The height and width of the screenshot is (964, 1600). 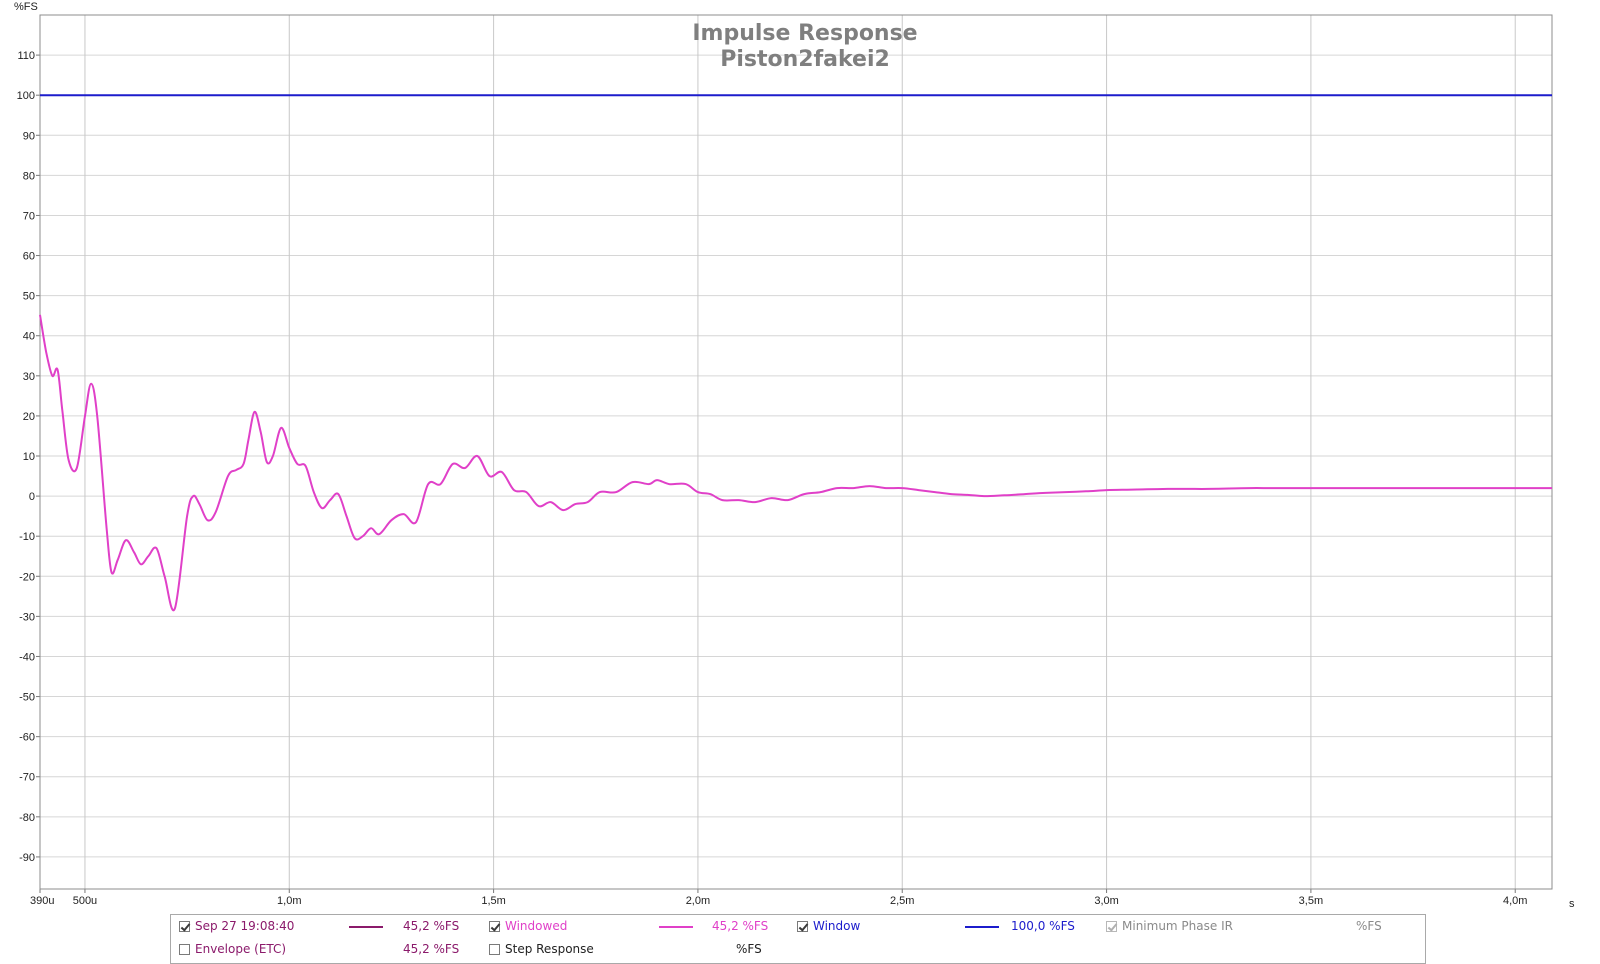 I want to click on y-tick-label: 30, so click(x=29, y=377).